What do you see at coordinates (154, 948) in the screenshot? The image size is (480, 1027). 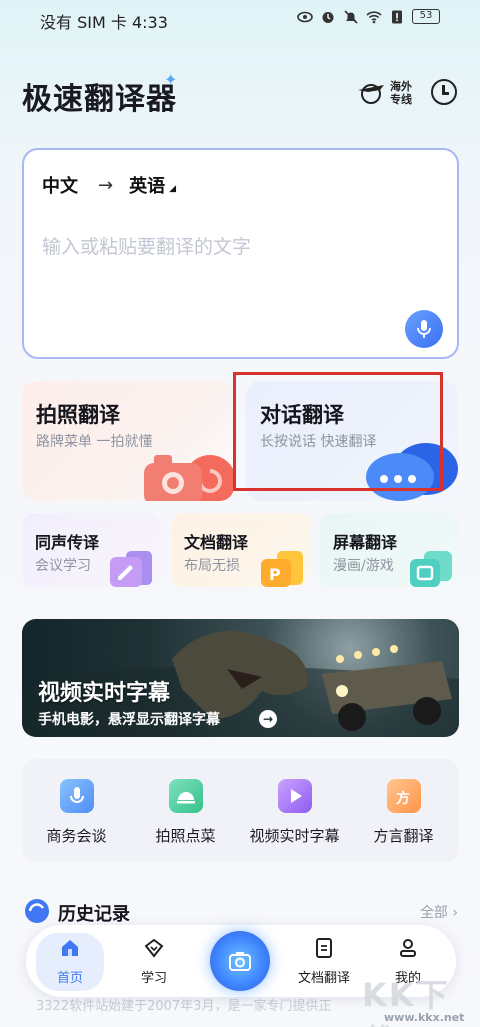 I see `learn-diamond-icon` at bounding box center [154, 948].